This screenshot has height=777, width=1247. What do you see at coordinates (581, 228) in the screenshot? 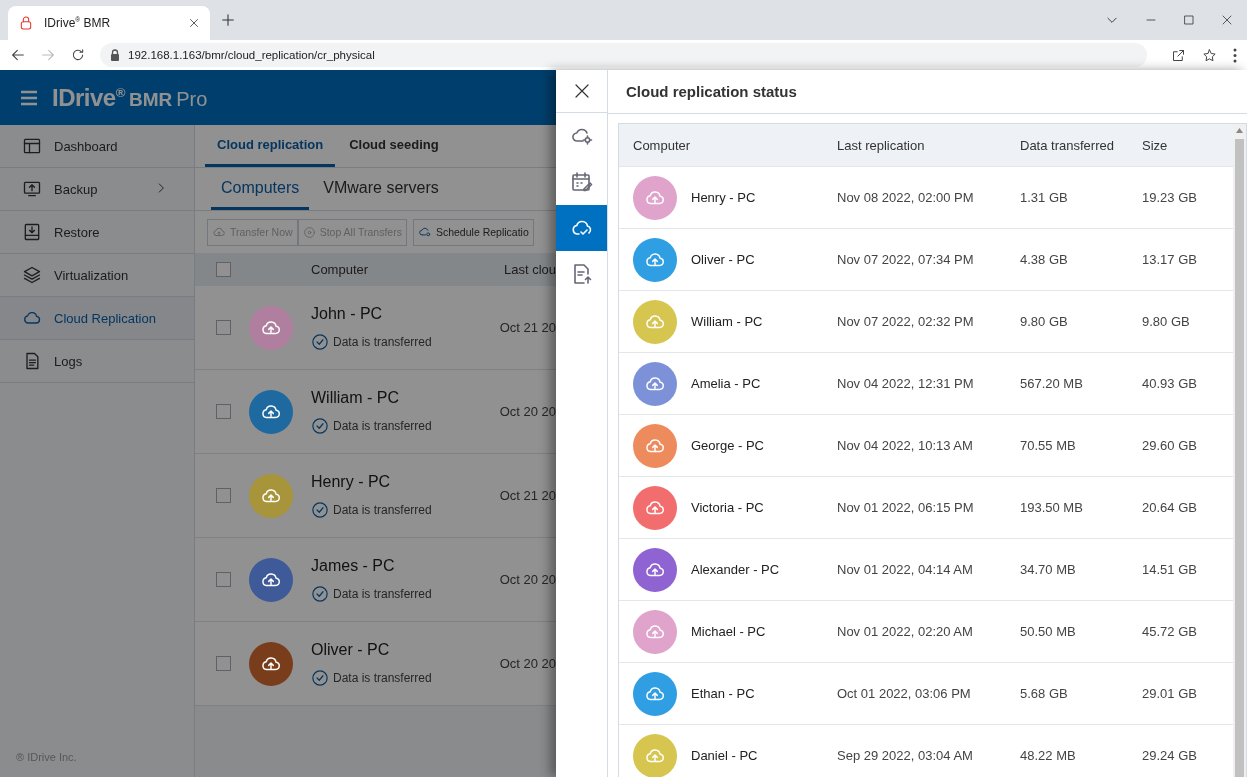
I see `rail-button` at bounding box center [581, 228].